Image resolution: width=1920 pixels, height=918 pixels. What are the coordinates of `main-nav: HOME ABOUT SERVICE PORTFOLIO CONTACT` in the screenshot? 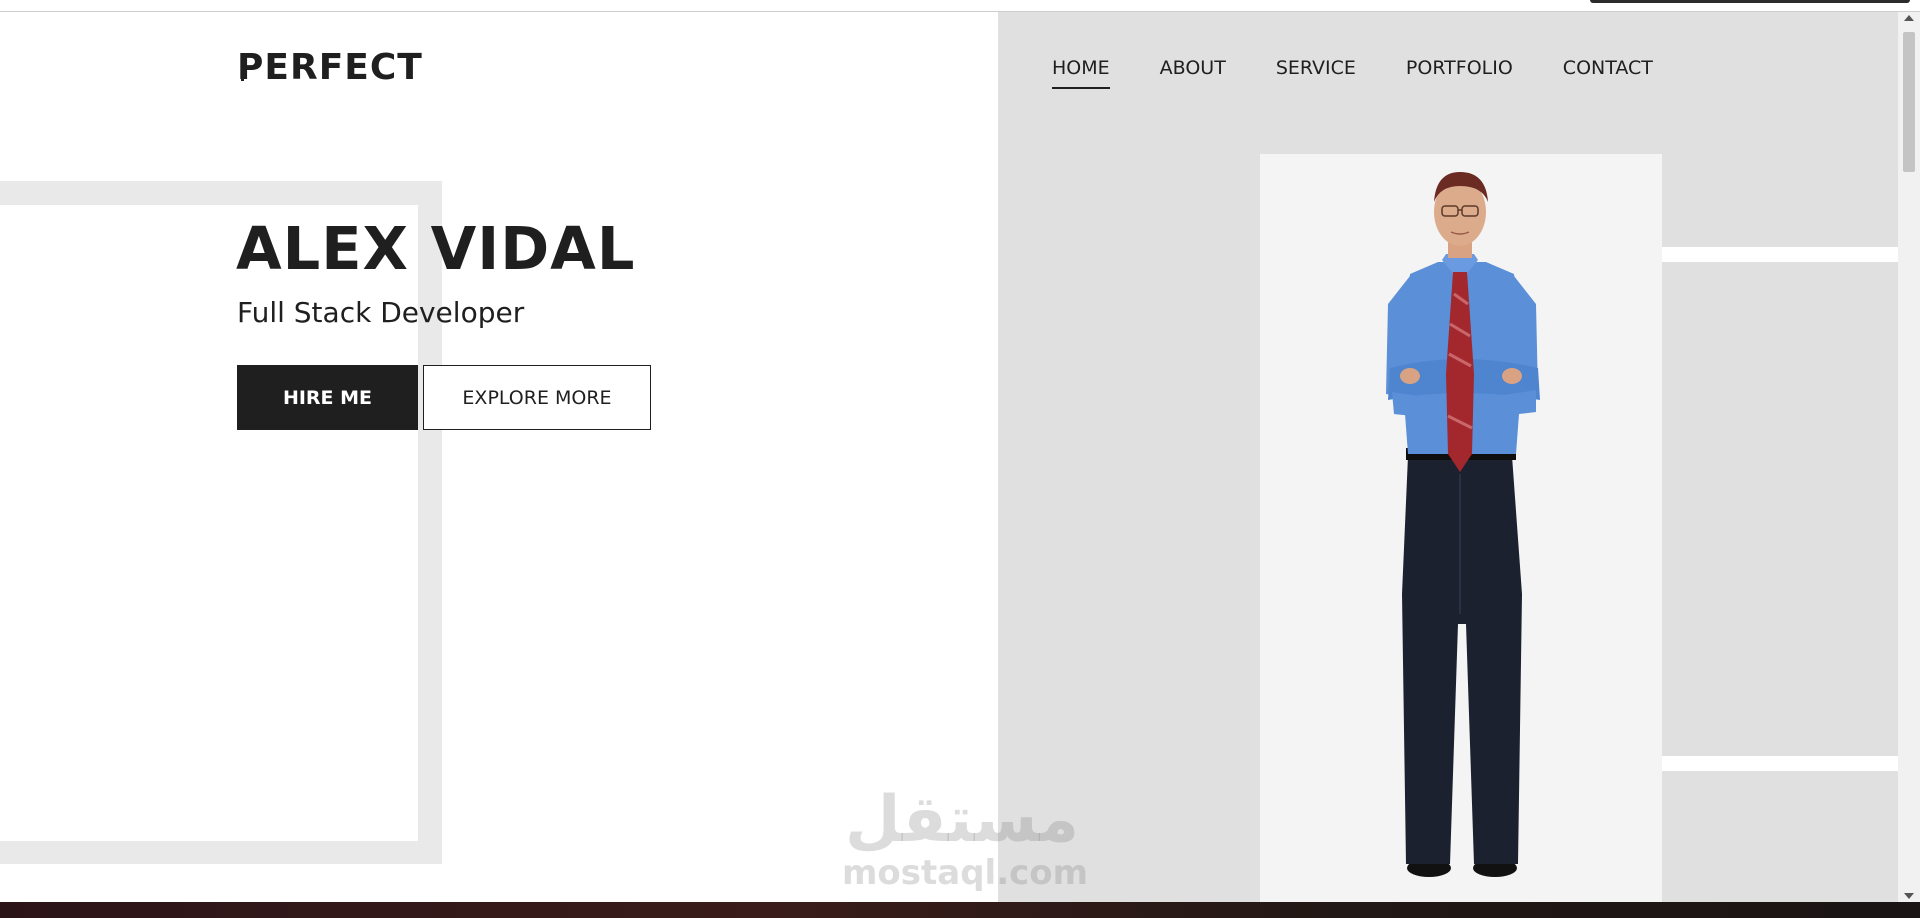 It's located at (1352, 73).